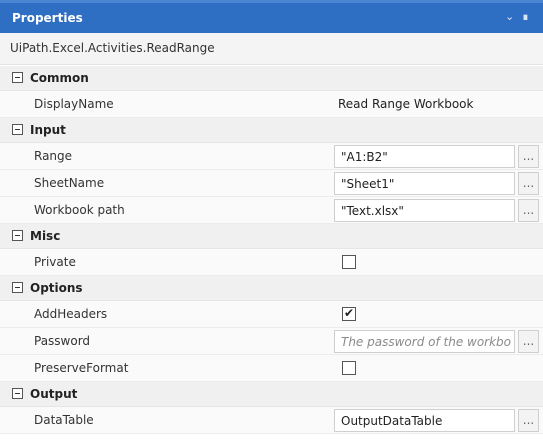  Describe the element at coordinates (59, 78) in the screenshot. I see `category-label: Common` at that location.